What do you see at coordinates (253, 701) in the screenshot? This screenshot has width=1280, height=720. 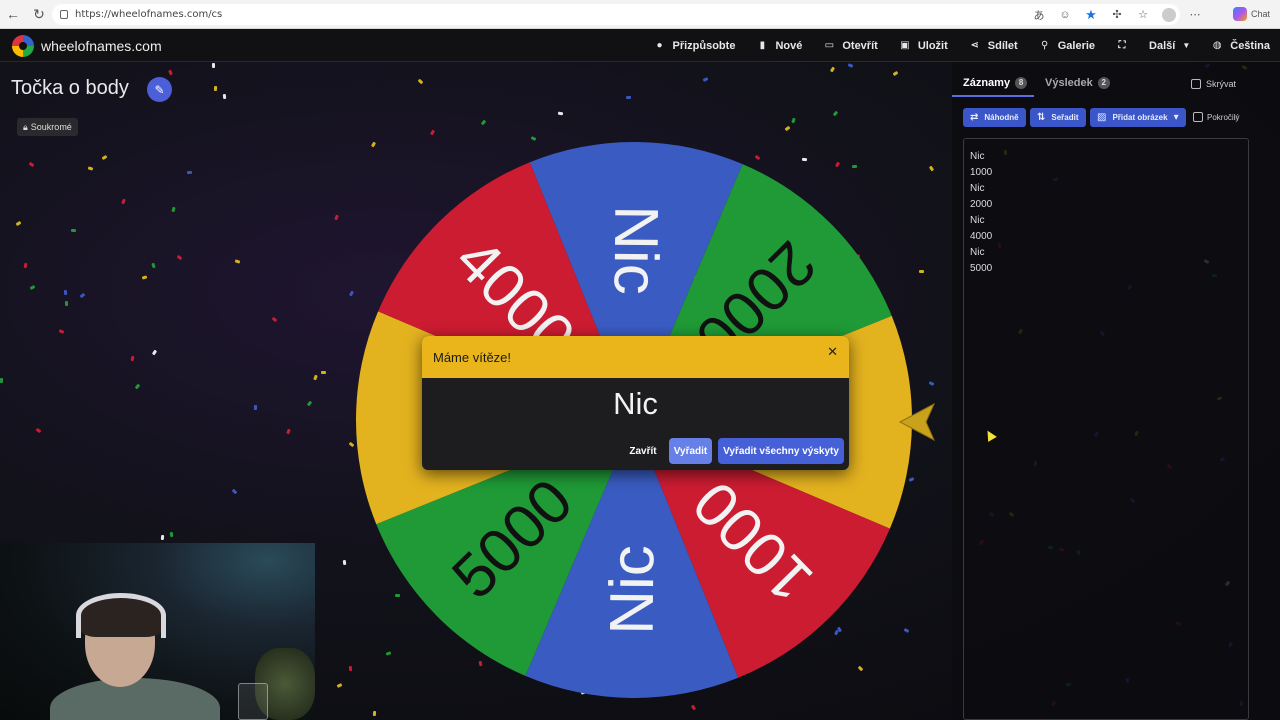 I see `webcam-glass` at bounding box center [253, 701].